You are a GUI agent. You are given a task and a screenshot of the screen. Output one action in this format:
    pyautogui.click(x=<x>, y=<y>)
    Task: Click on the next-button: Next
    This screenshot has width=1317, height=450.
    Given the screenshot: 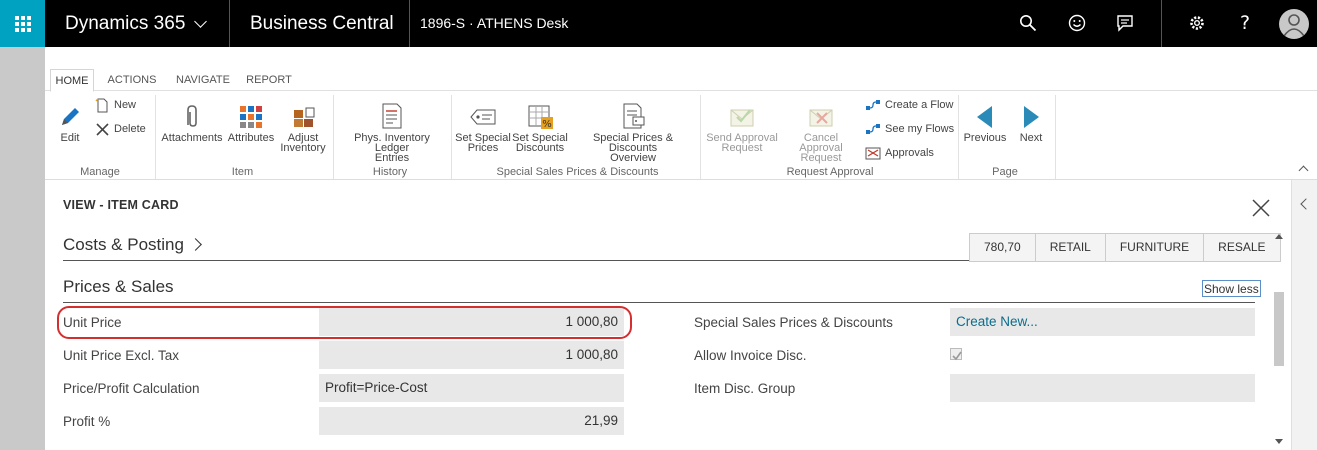 What is the action you would take?
    pyautogui.click(x=1031, y=124)
    